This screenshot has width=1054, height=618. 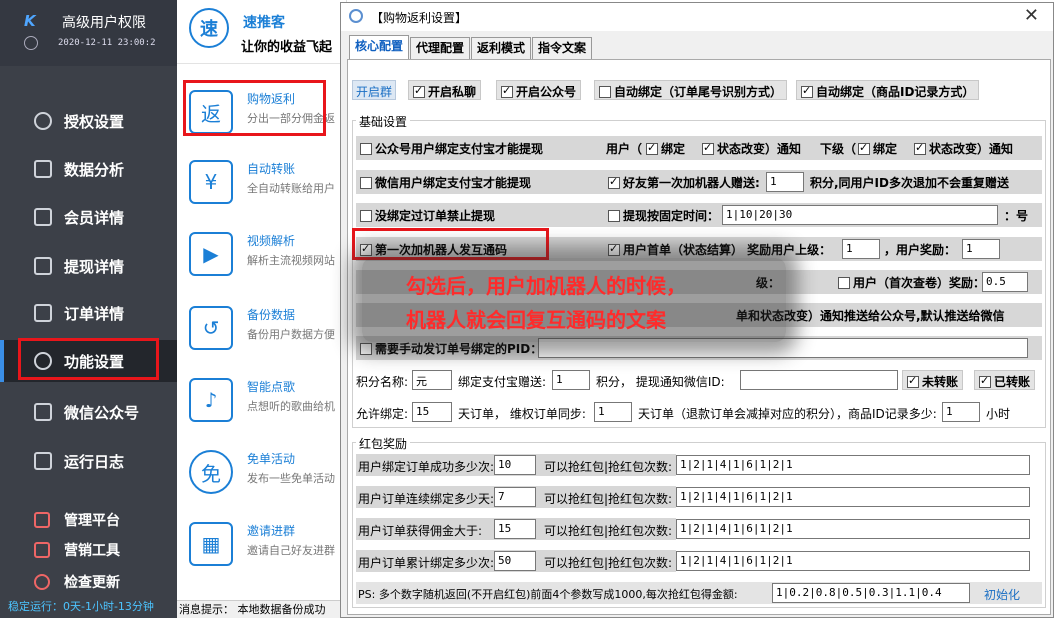 I want to click on highlight-box-features, so click(x=88, y=359).